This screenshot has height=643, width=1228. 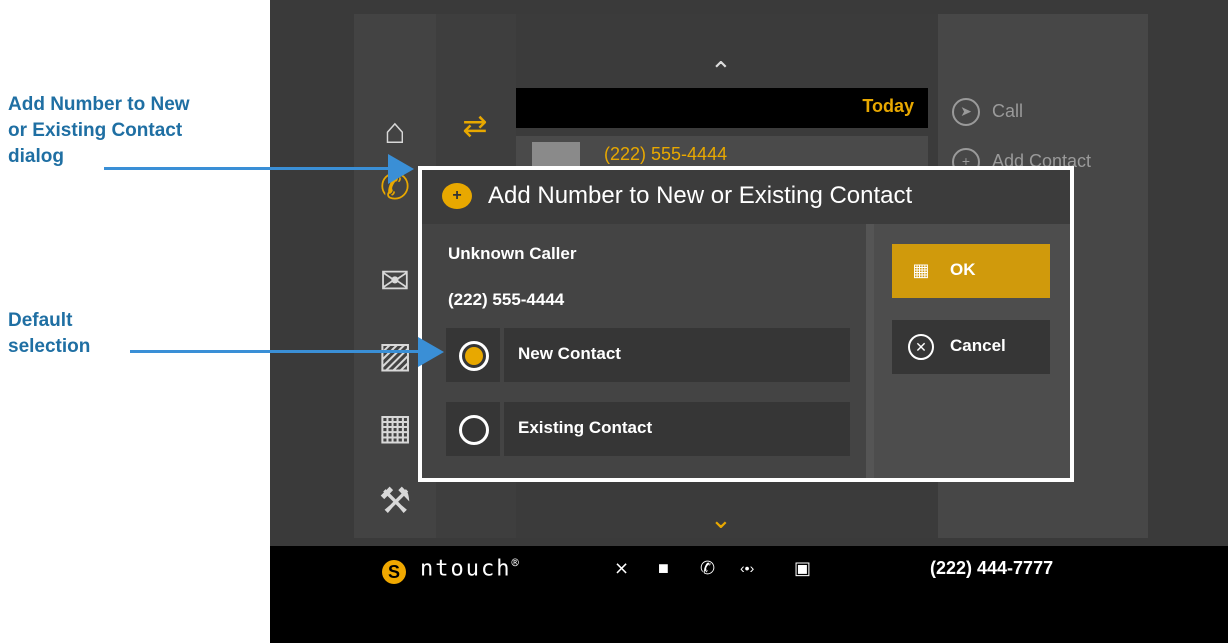 I want to click on ok-button: ▦ OK, so click(x=971, y=271).